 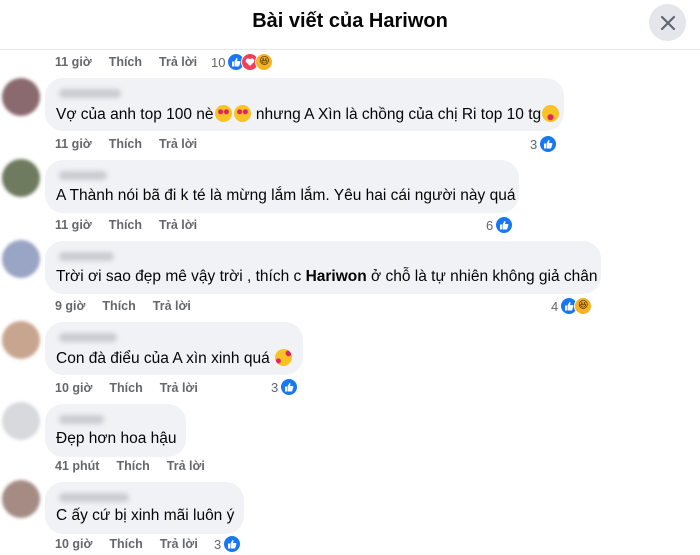 I want to click on tongue-out-emoji, so click(x=551, y=113).